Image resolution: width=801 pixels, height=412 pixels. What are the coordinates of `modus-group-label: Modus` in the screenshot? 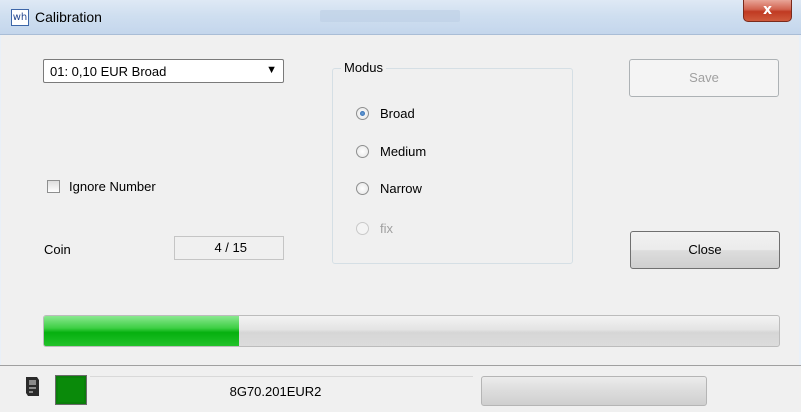 It's located at (364, 67).